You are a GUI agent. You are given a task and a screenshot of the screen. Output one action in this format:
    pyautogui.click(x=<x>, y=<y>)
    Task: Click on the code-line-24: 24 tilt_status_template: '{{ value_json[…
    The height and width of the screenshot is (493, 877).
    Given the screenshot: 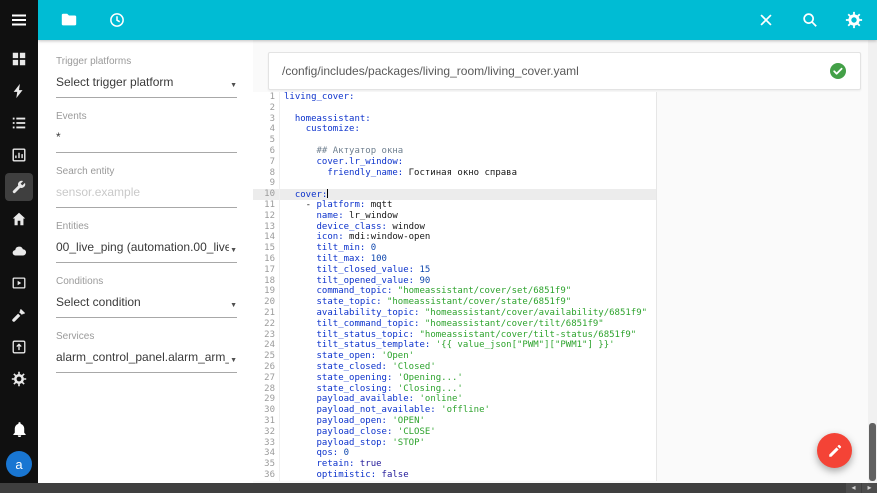 What is the action you would take?
    pyautogui.click(x=454, y=346)
    